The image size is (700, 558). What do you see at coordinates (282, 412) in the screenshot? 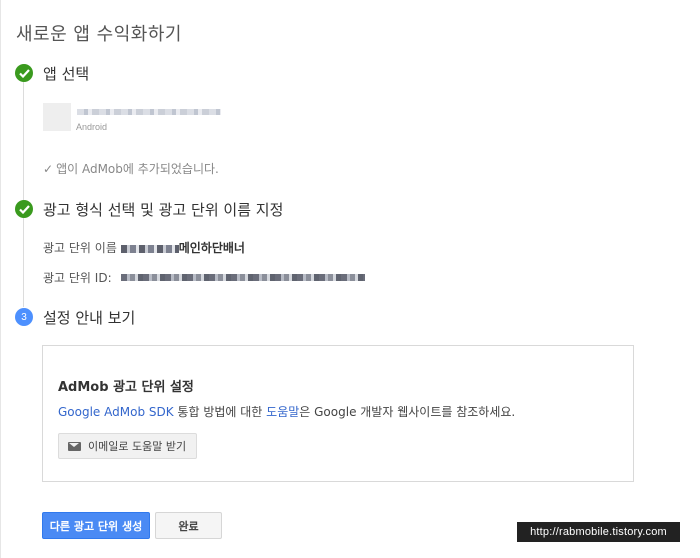
I see `help-link: 도움말` at bounding box center [282, 412].